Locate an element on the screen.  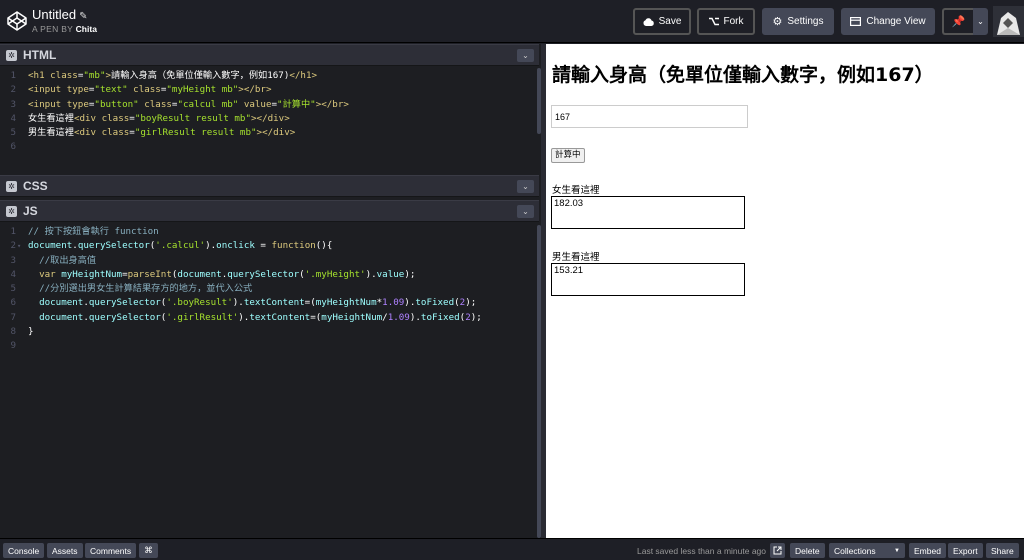
pin-dropdown-button: ⌄ is located at coordinates (980, 21).